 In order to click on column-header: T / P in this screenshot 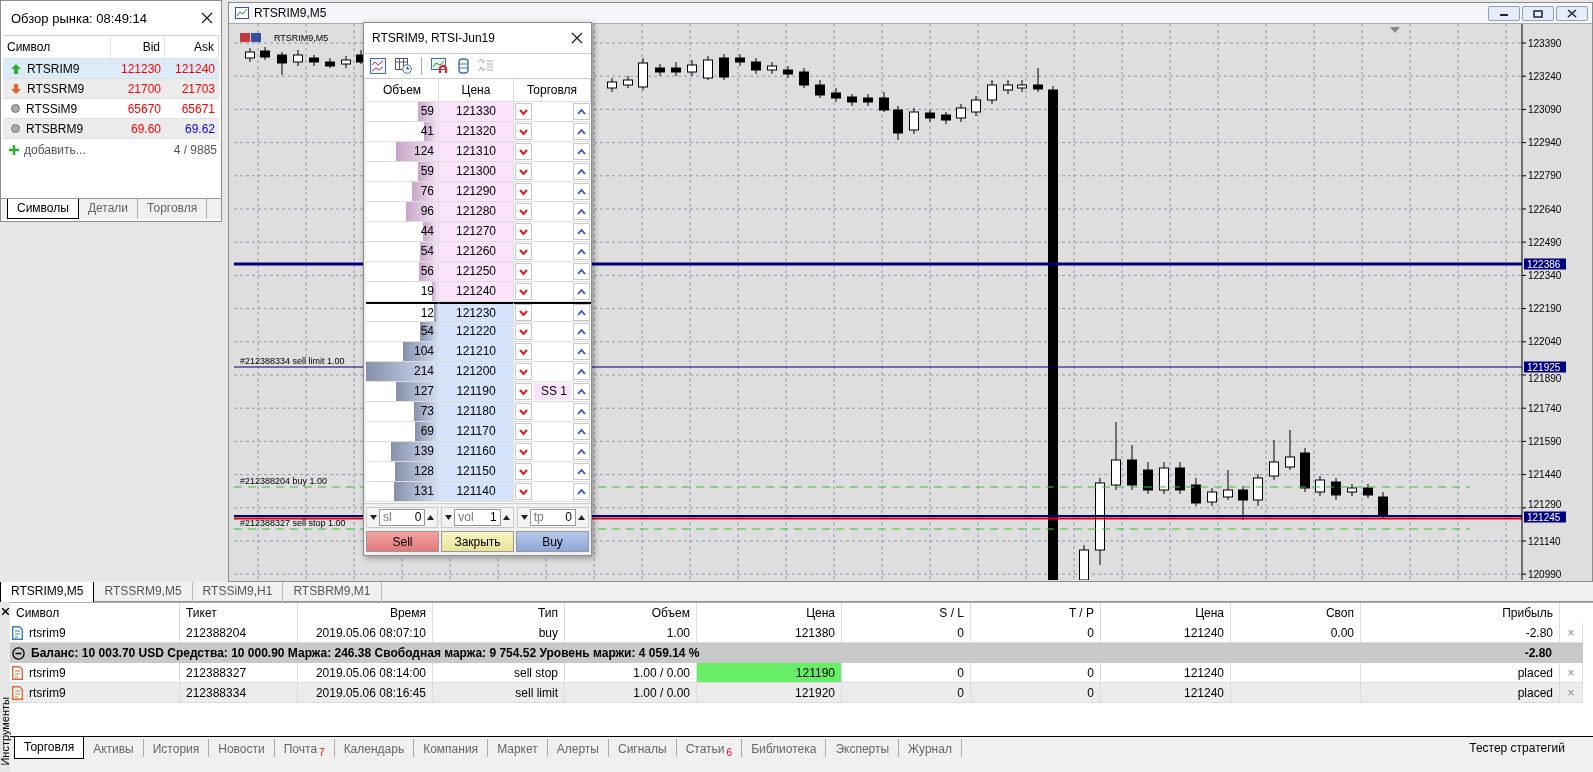, I will do `click(1036, 613)`.